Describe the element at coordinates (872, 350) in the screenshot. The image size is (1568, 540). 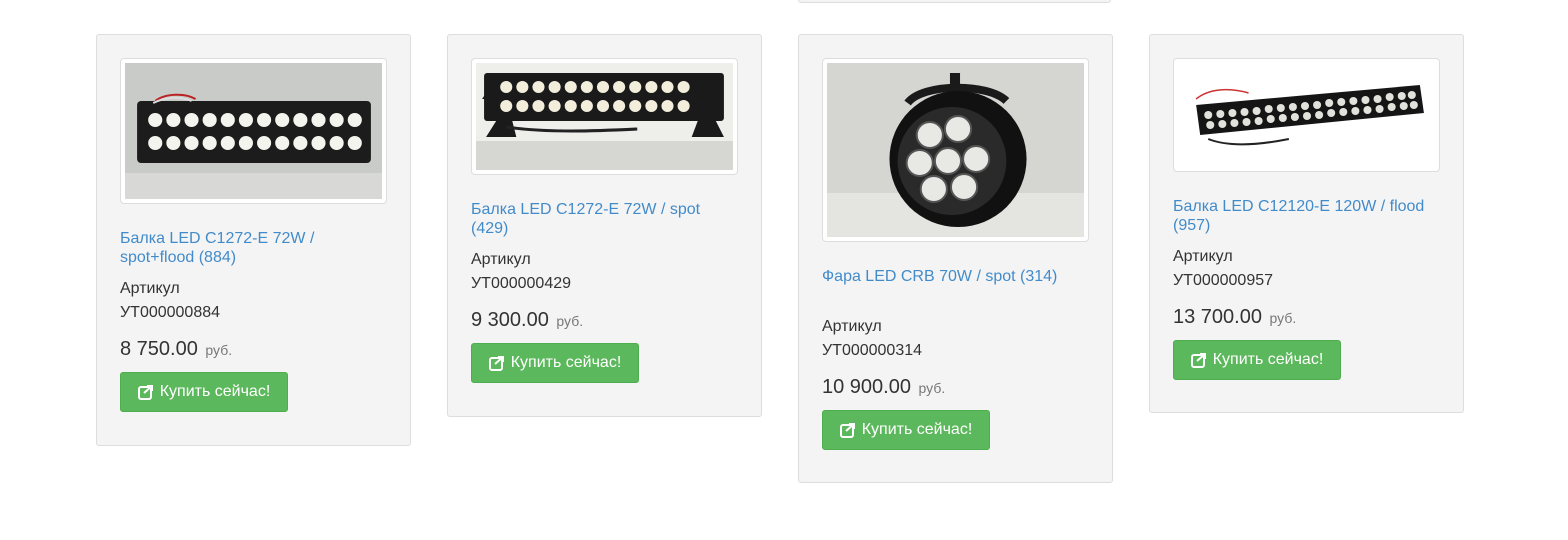
I see `sku-value: УТ000000314` at that location.